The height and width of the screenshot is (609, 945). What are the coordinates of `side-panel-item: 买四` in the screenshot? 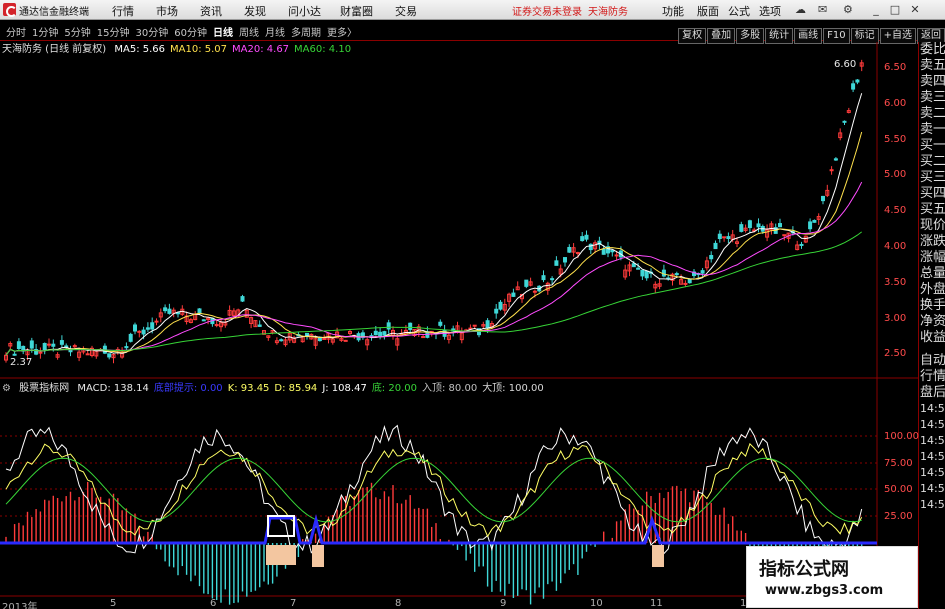 It's located at (932, 194).